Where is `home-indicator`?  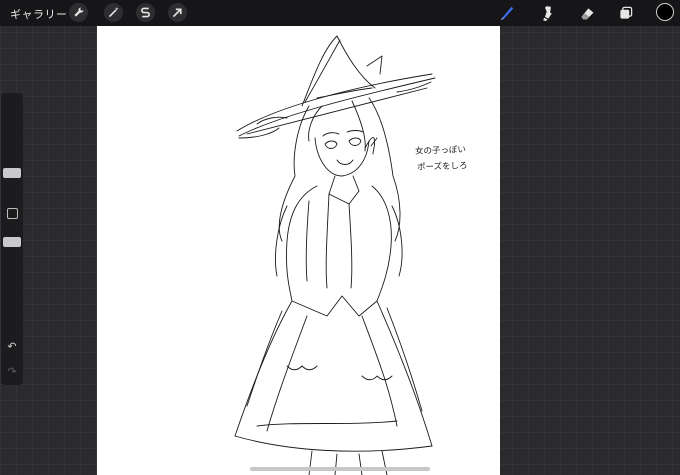
home-indicator is located at coordinates (340, 469).